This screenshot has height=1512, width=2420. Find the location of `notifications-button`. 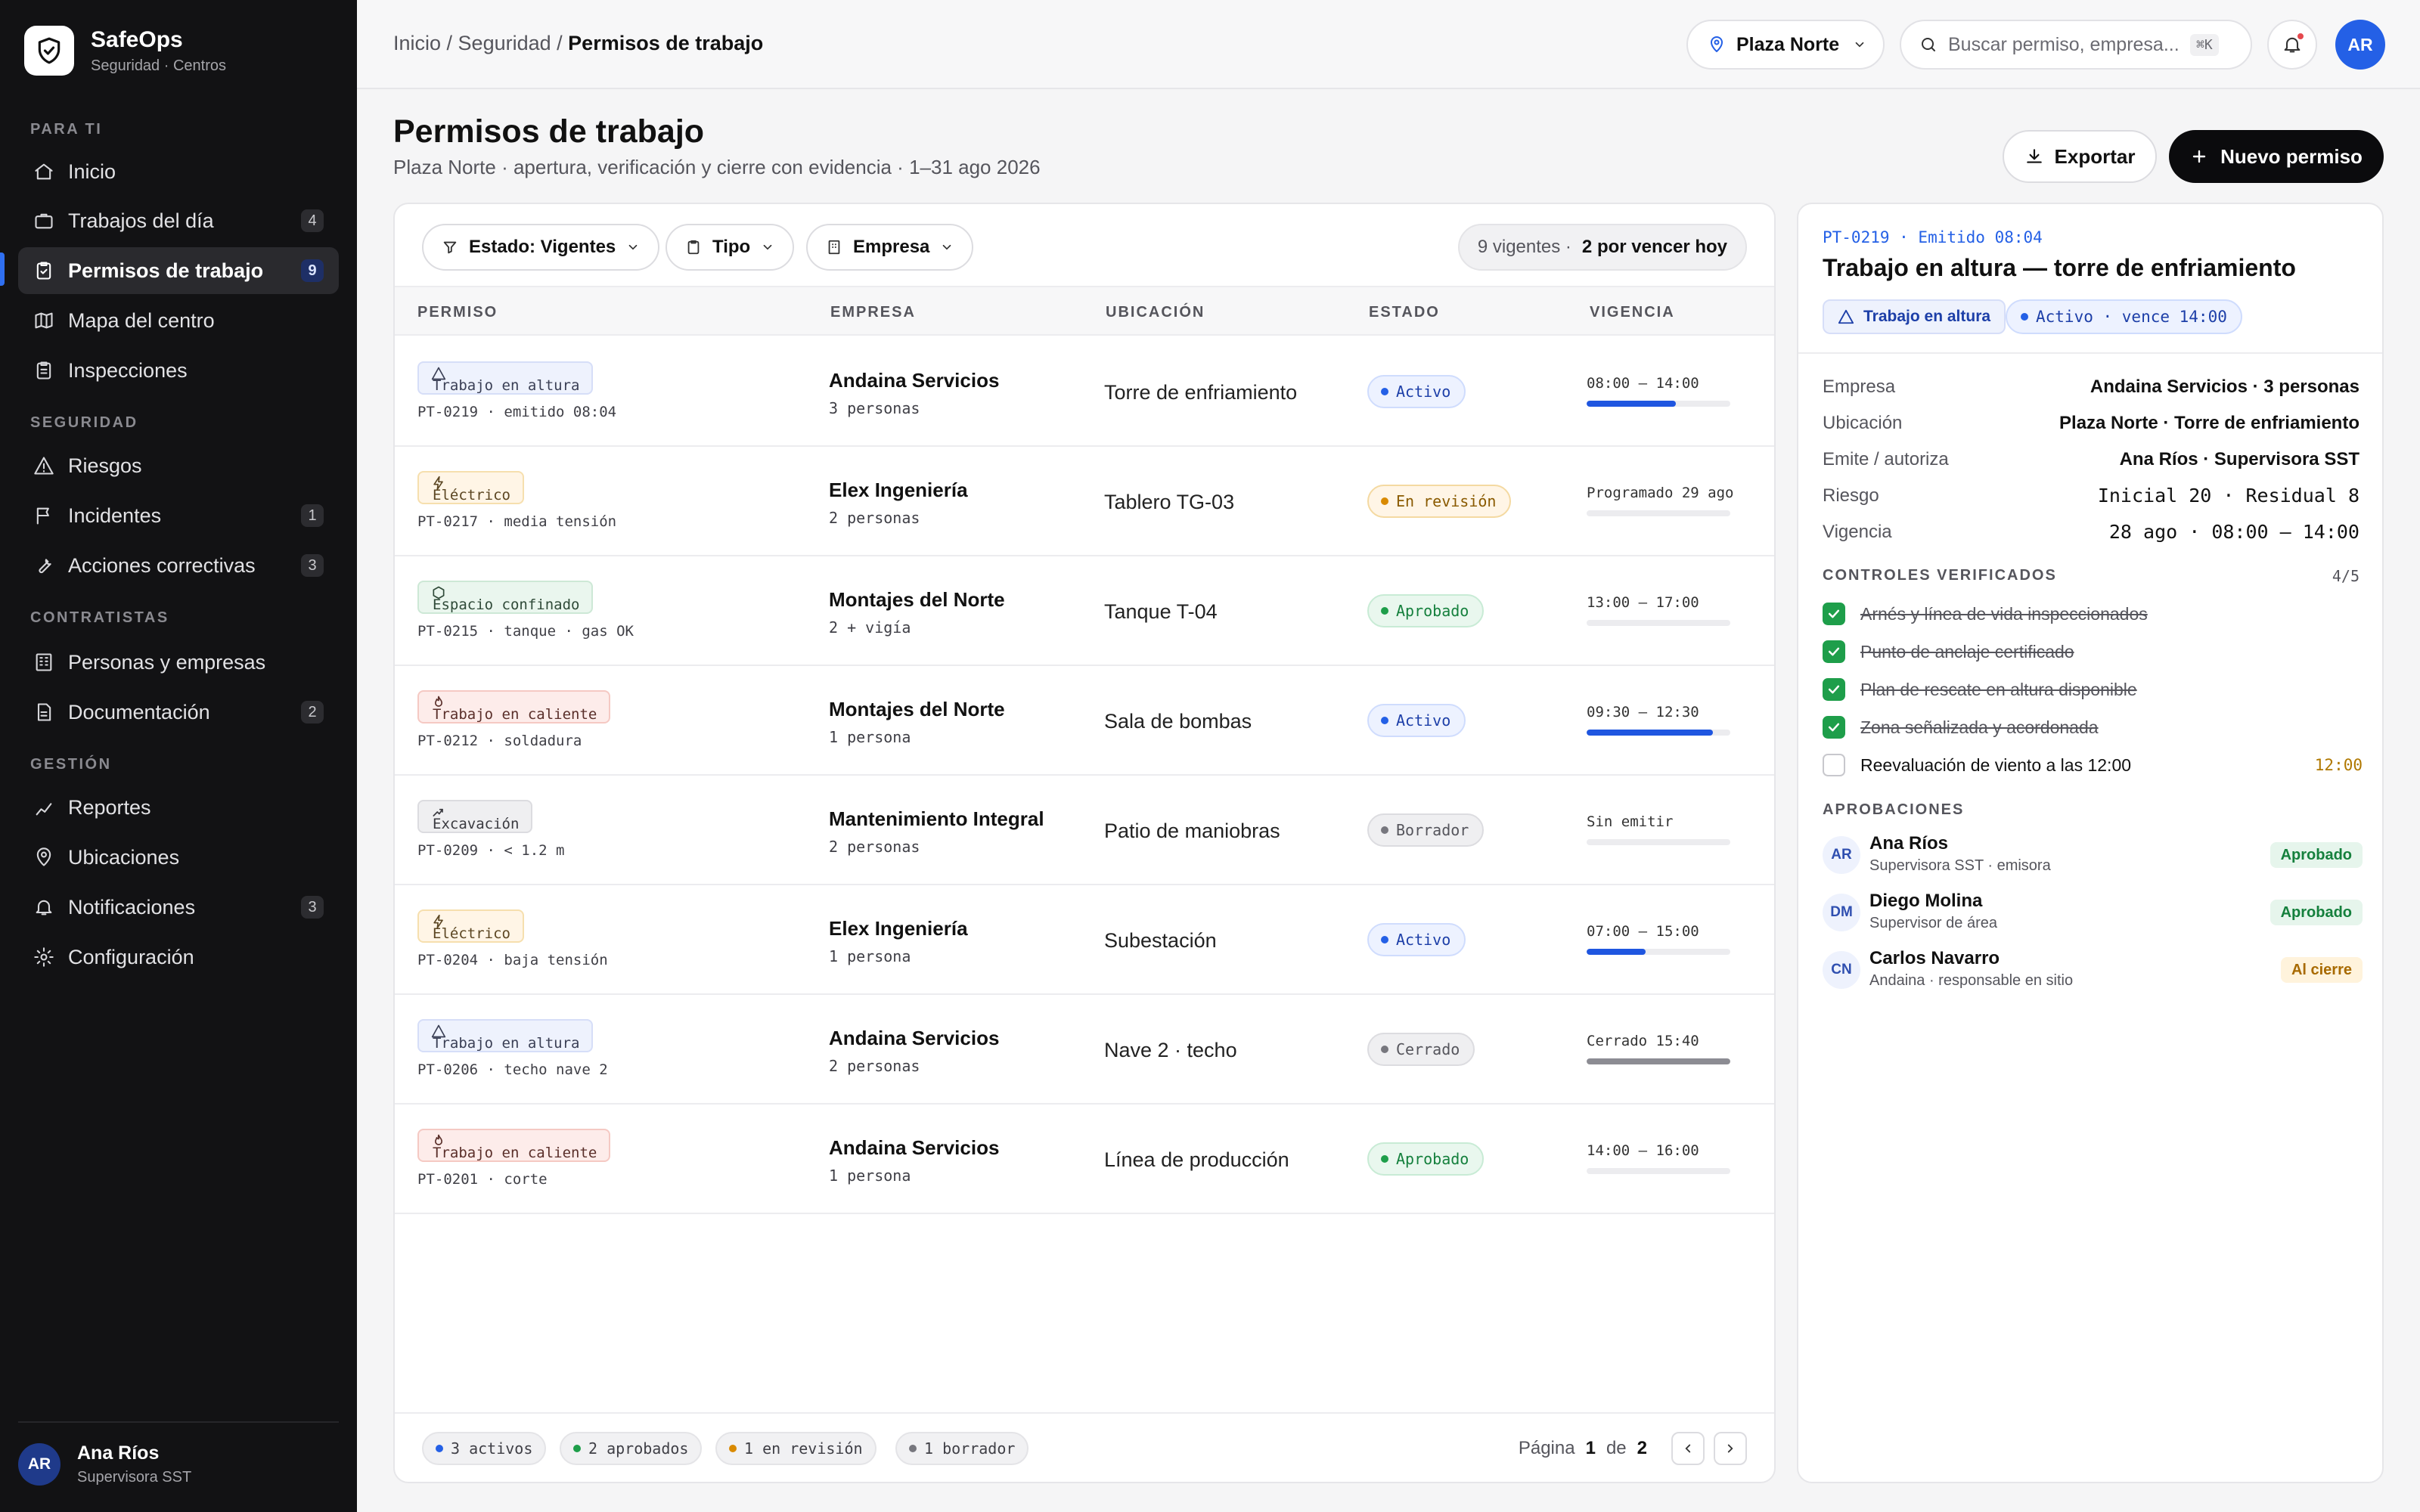

notifications-button is located at coordinates (2292, 45).